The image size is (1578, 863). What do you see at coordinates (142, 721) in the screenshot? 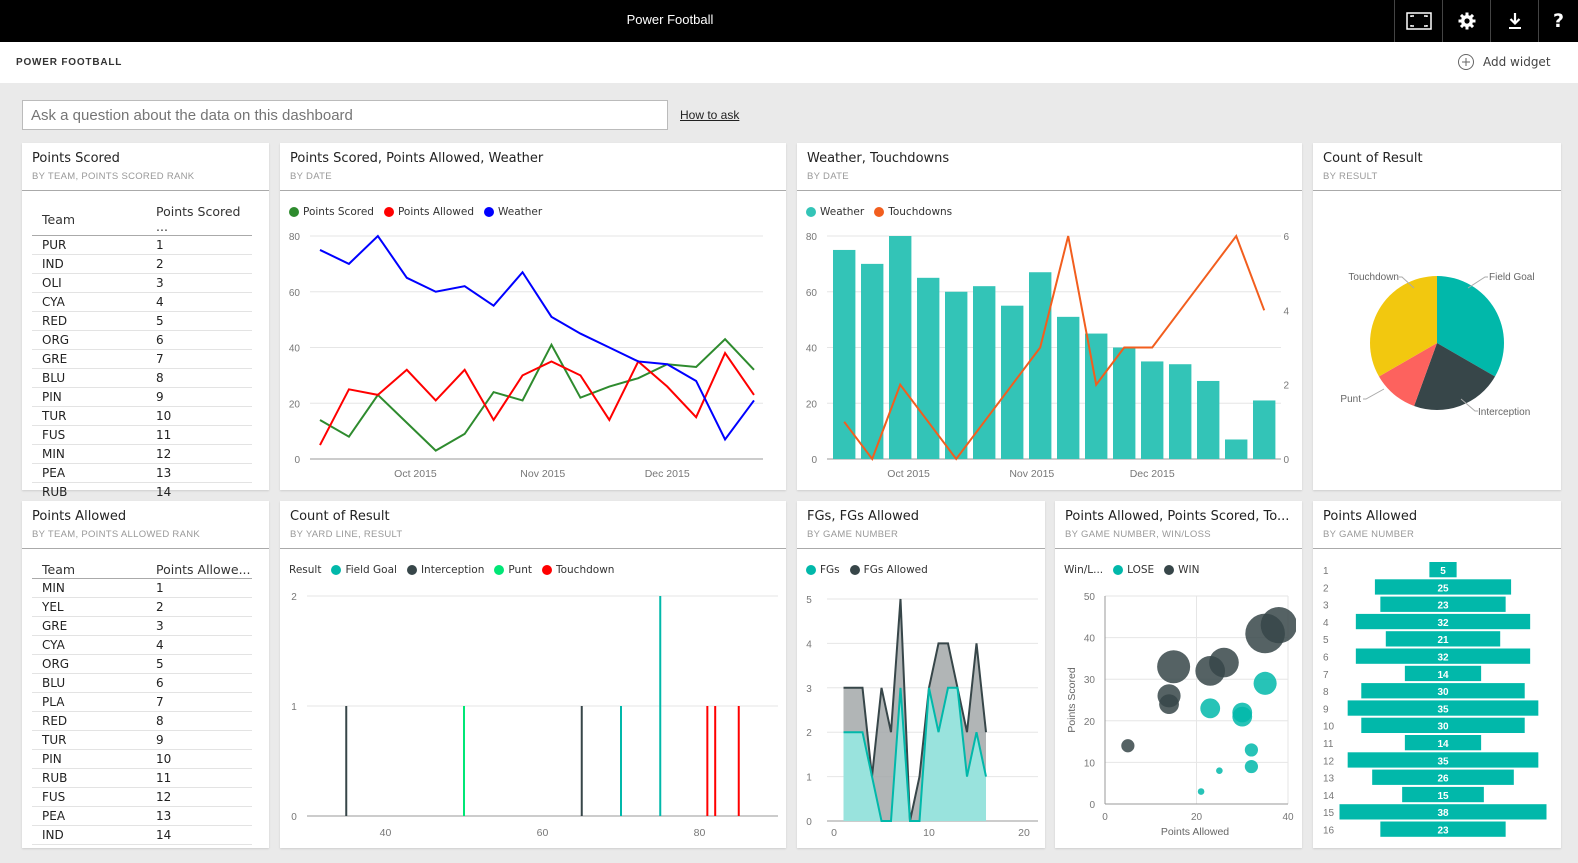
I see `table-row: RED 8` at bounding box center [142, 721].